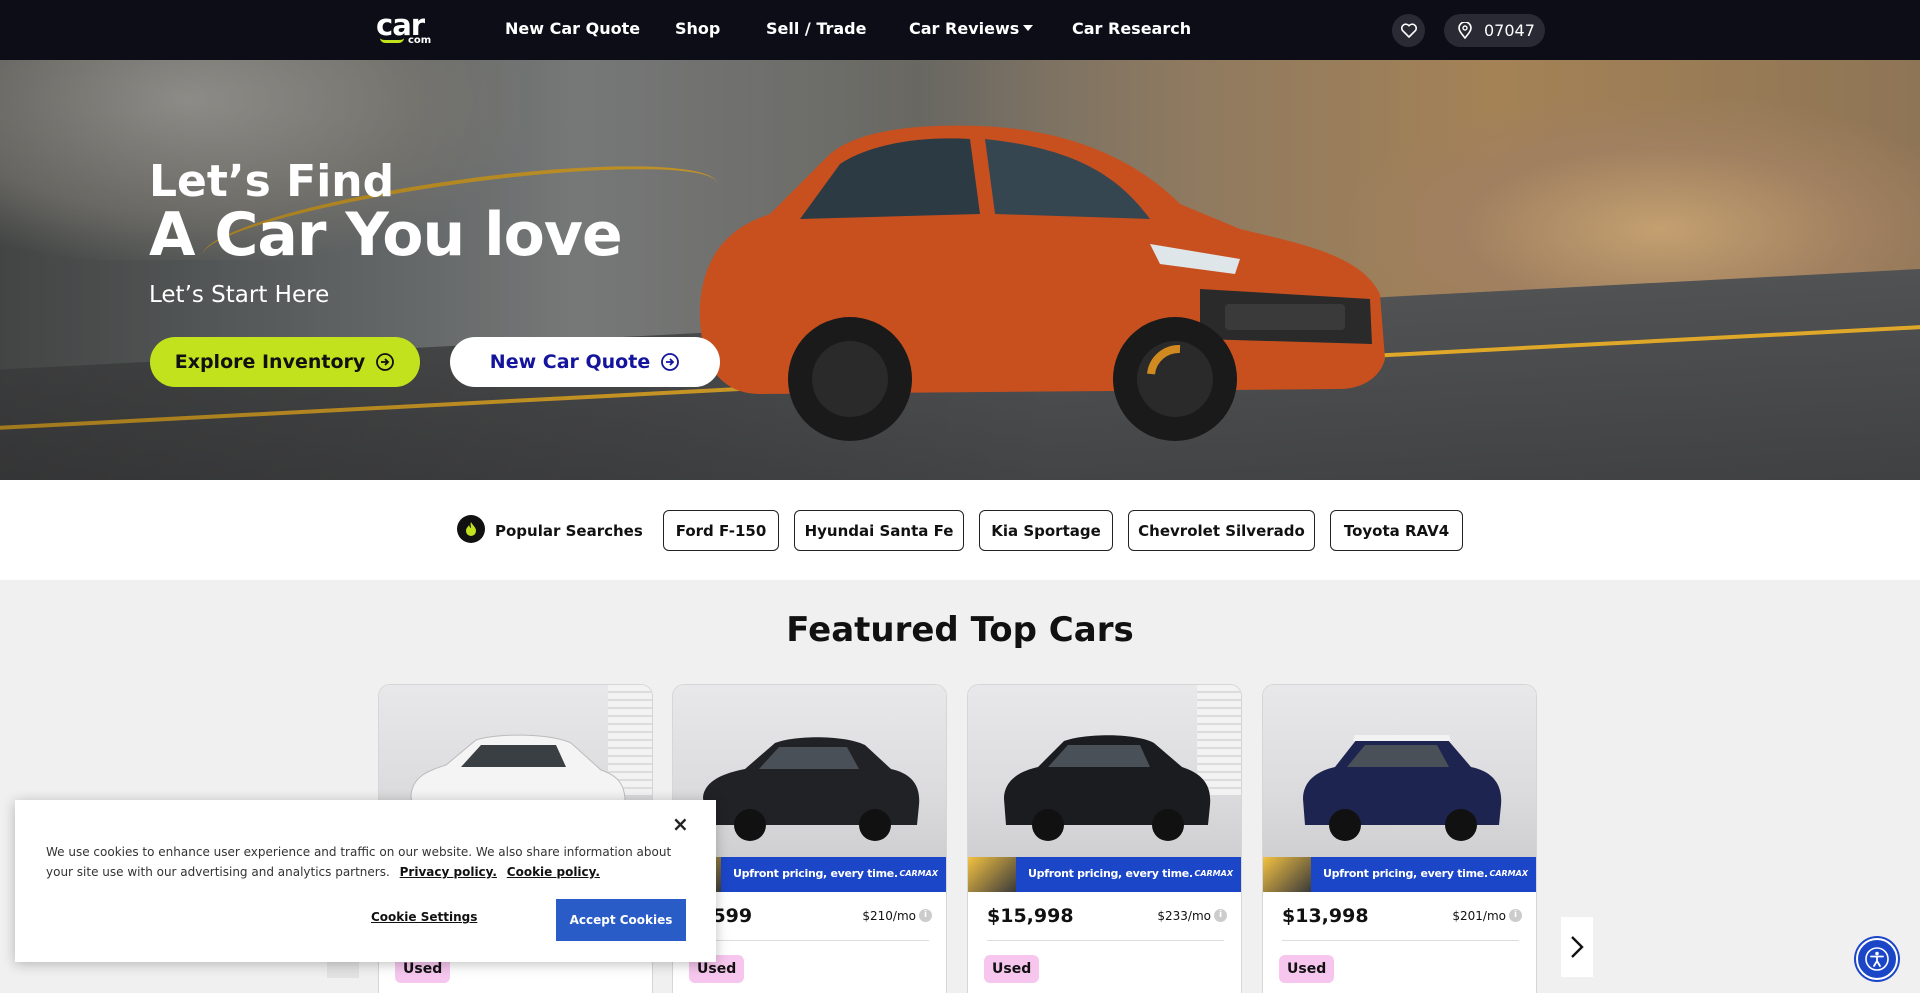  What do you see at coordinates (889, 916) in the screenshot?
I see `car-monthly: $210/mo` at bounding box center [889, 916].